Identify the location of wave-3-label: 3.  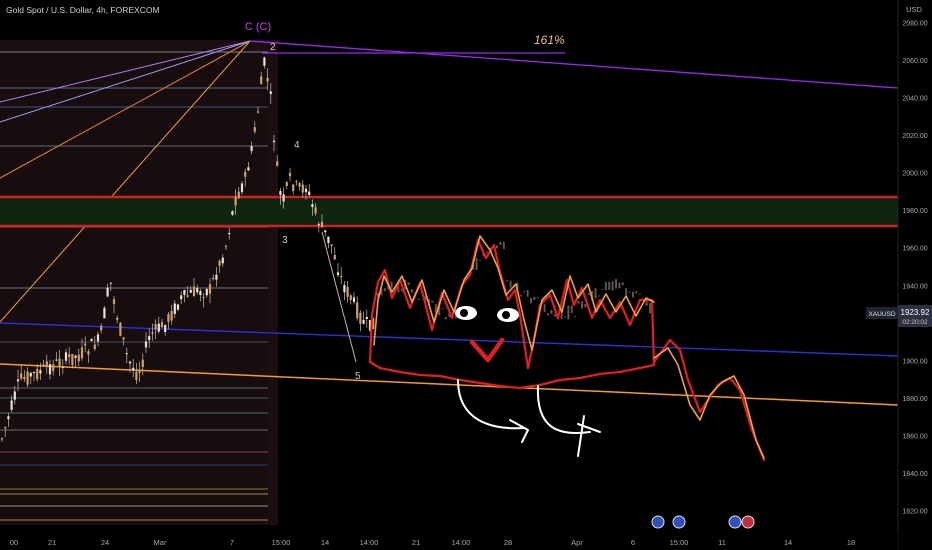
(285, 240).